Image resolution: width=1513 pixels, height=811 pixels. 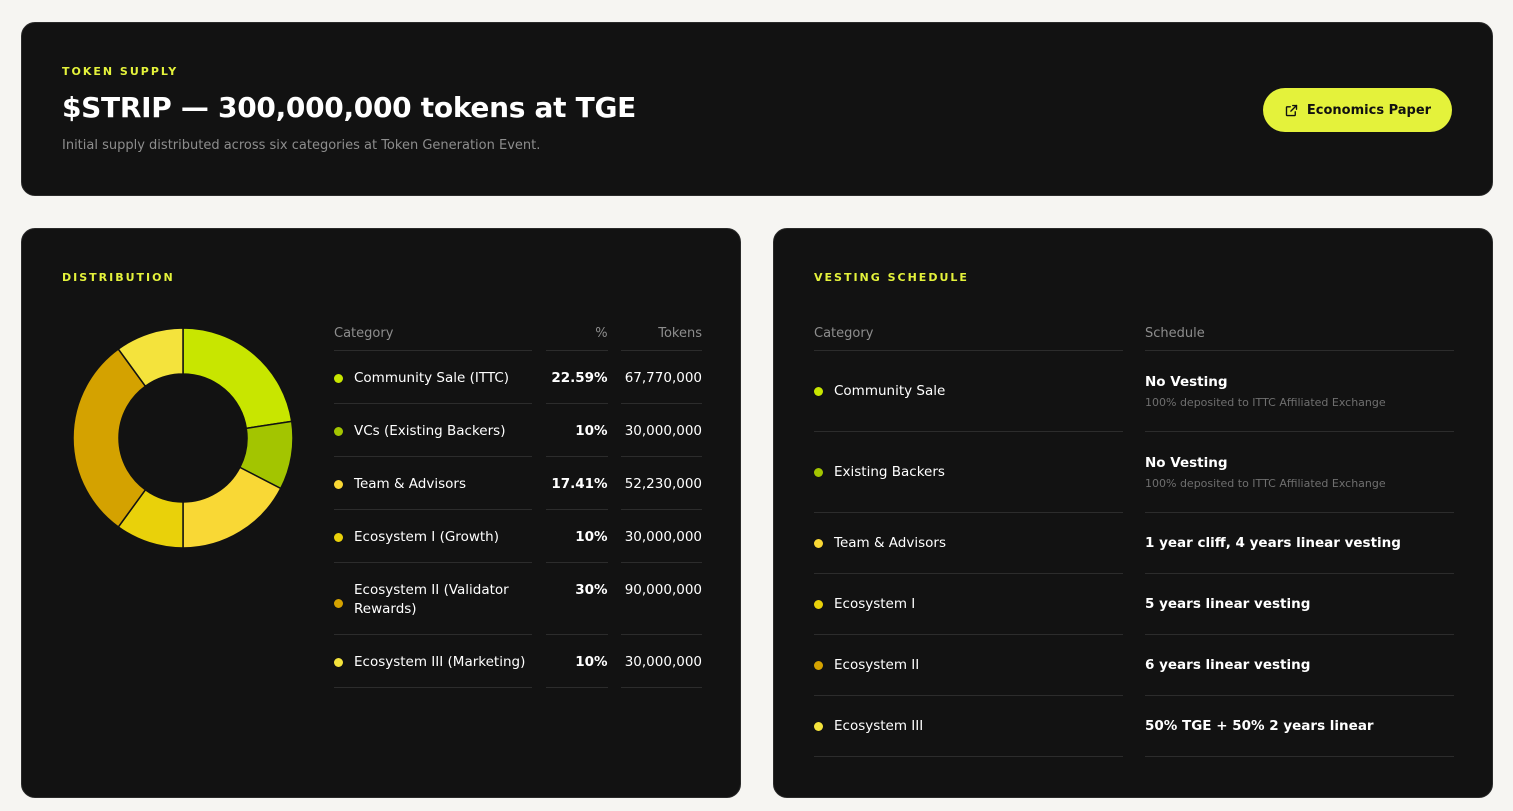 I want to click on header-percent: %, so click(x=576, y=334).